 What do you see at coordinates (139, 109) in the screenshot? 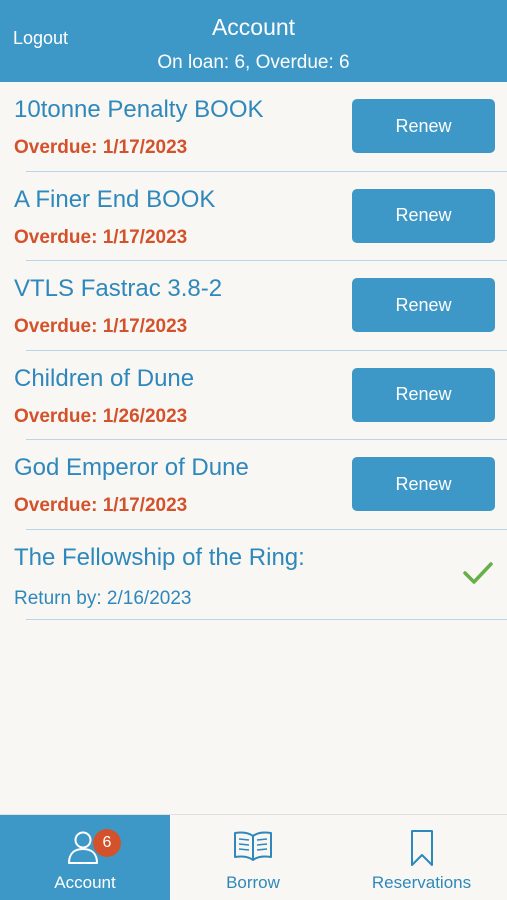
I see `loan-title: 10tonne Penalty BOOK` at bounding box center [139, 109].